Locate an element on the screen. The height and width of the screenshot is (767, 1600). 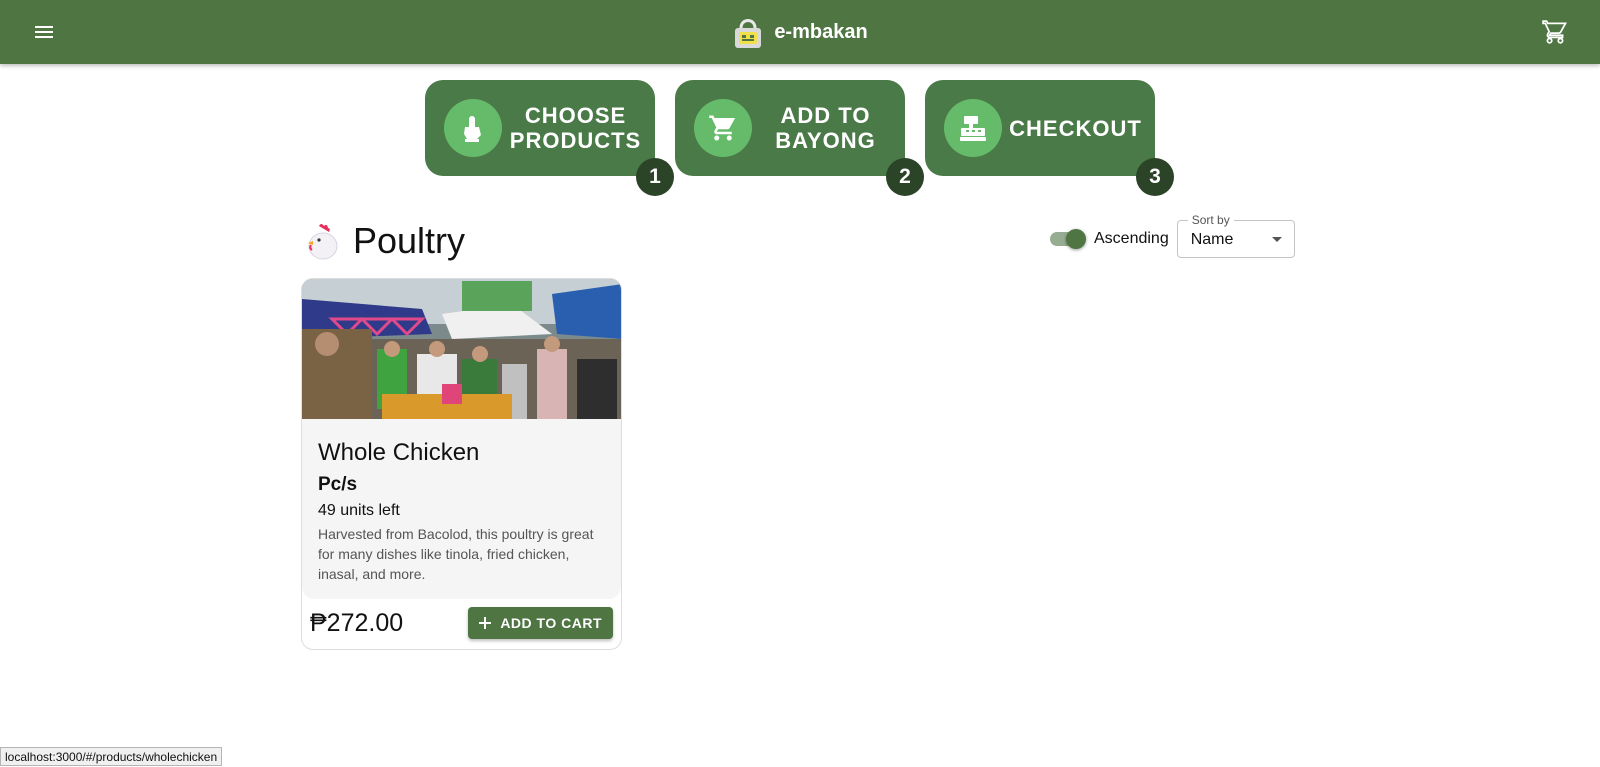
app-bar: e-mbakan is located at coordinates (800, 32).